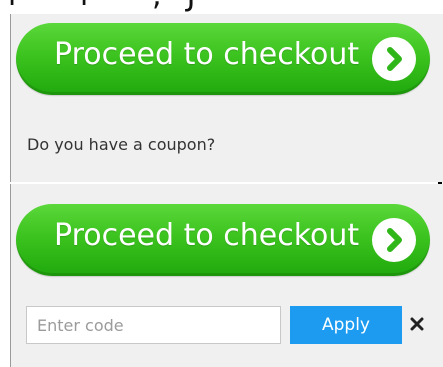 This screenshot has height=367, width=443. I want to click on coupon-prompt-link: Do you have a coupon?, so click(121, 144).